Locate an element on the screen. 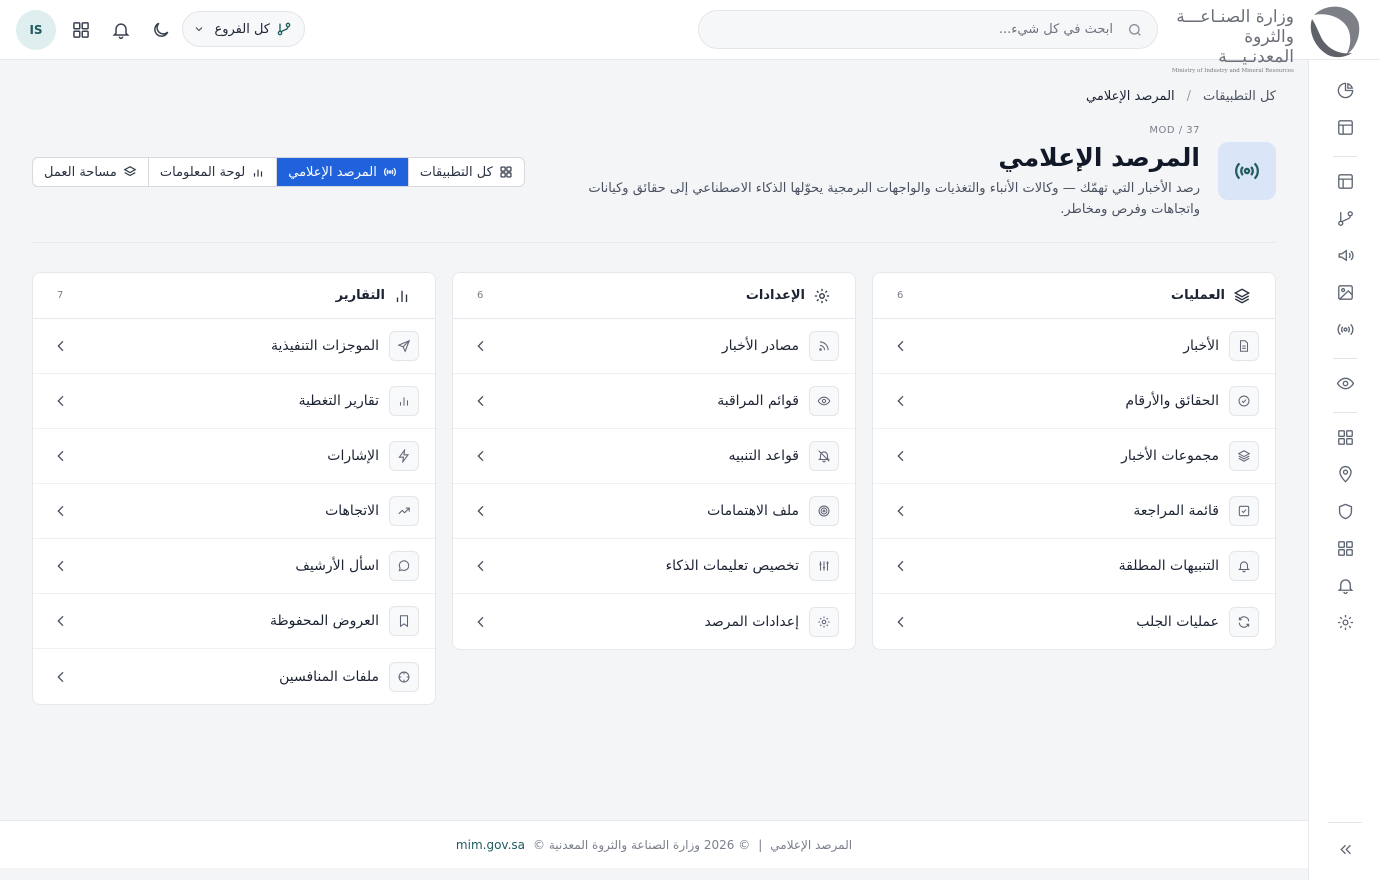  sidebar-item-analytics is located at coordinates (1345, 90).